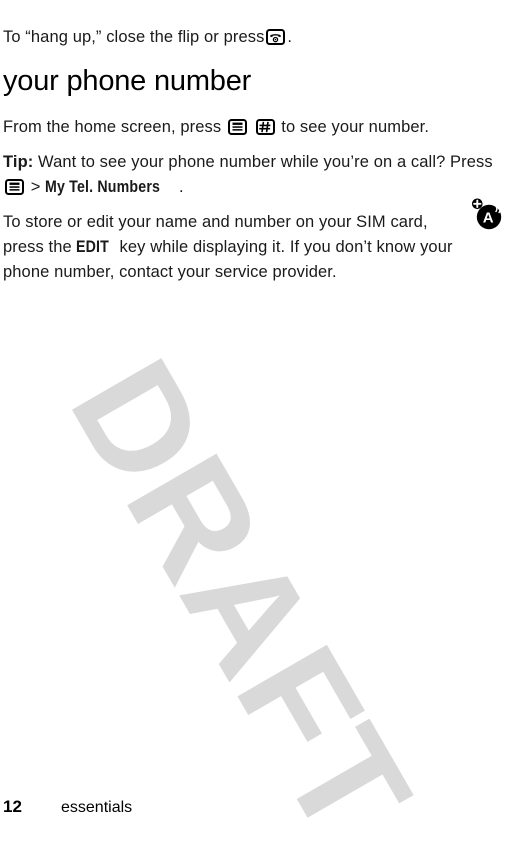  I want to click on paragraph-hang-up: To “hang up,” close the flip or press., so click(253, 39).